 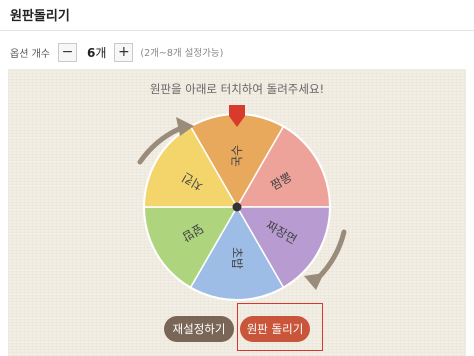 I want to click on wheel-segment-label: 초밥, so click(x=237, y=258).